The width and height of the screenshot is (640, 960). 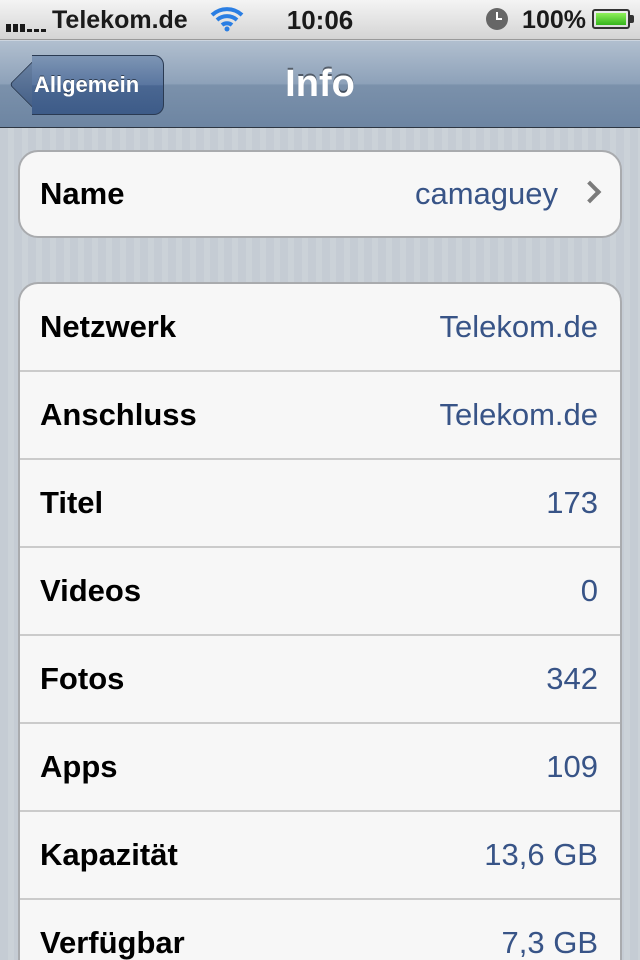 I want to click on row-label: Kapazität, so click(x=109, y=854).